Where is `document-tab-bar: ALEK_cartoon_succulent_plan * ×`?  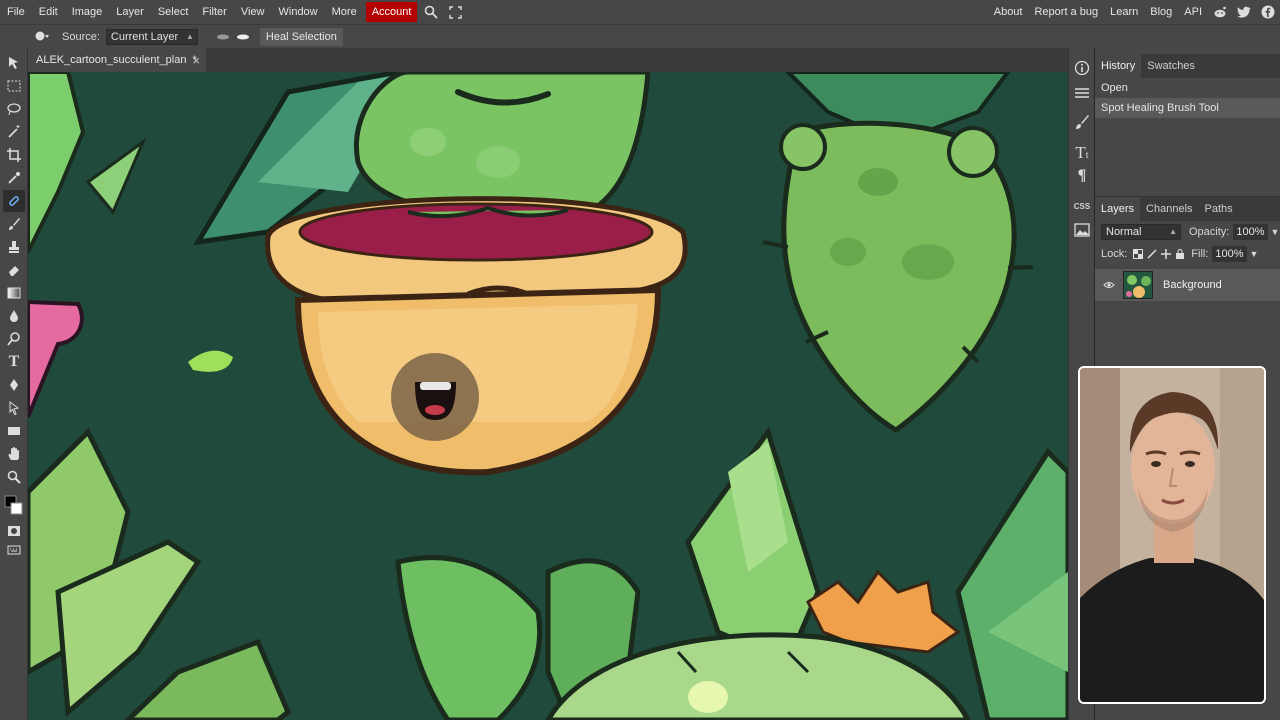 document-tab-bar: ALEK_cartoon_succulent_plan * × is located at coordinates (548, 60).